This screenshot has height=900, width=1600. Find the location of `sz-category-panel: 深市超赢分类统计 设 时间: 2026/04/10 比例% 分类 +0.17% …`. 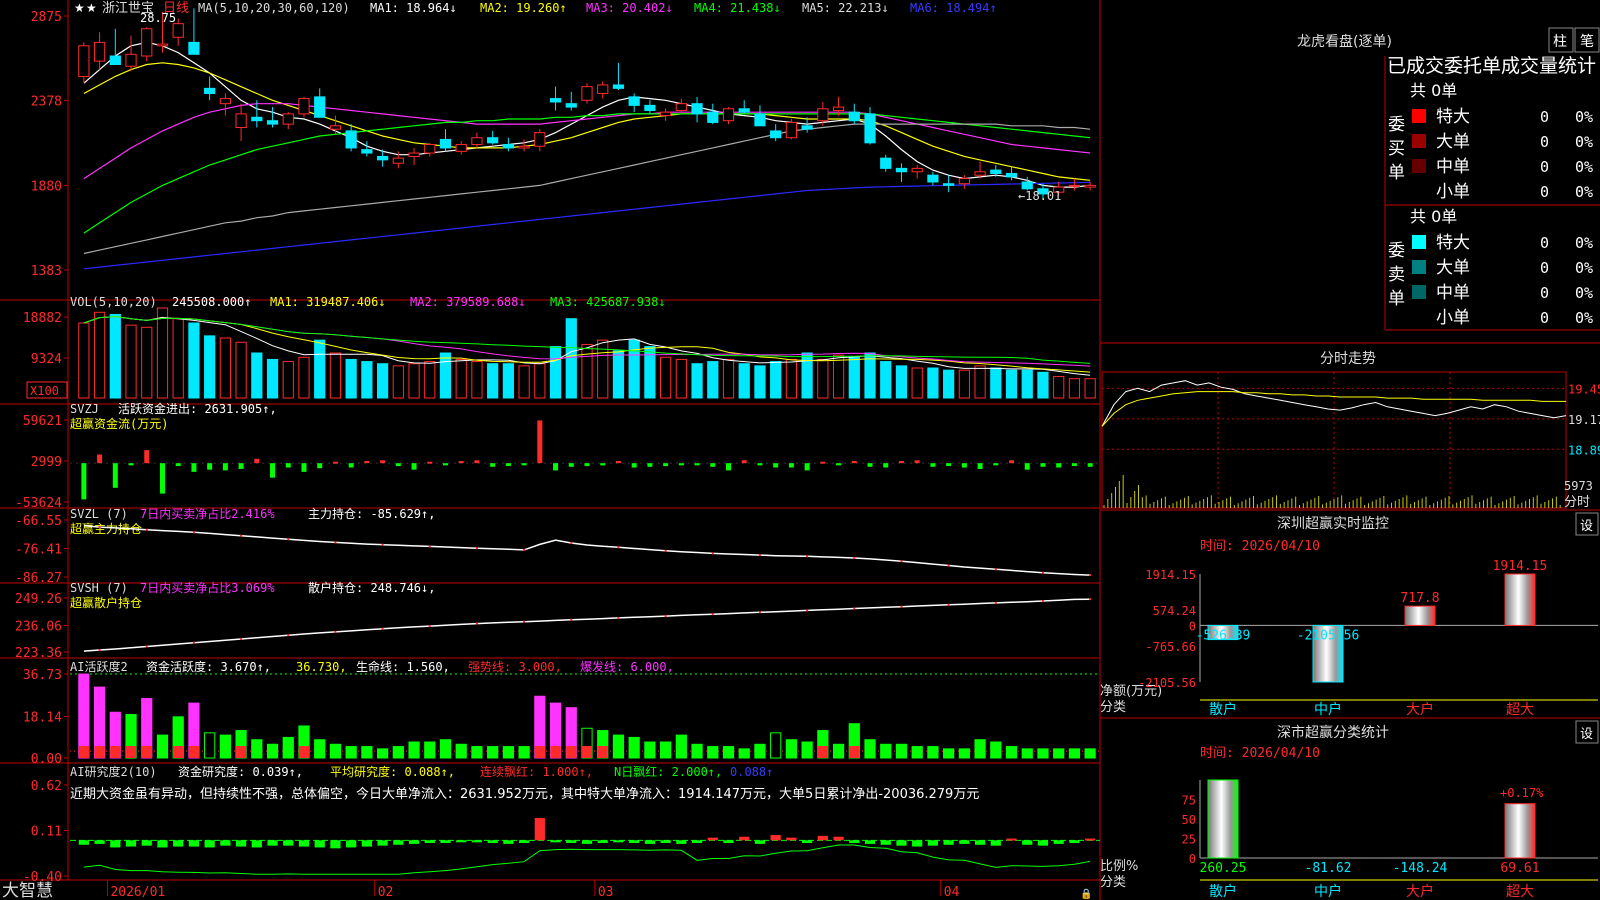

sz-category-panel: 深市超赢分类统计 设 时间: 2026/04/10 比例% 分类 +0.17% … is located at coordinates (1349, 810).